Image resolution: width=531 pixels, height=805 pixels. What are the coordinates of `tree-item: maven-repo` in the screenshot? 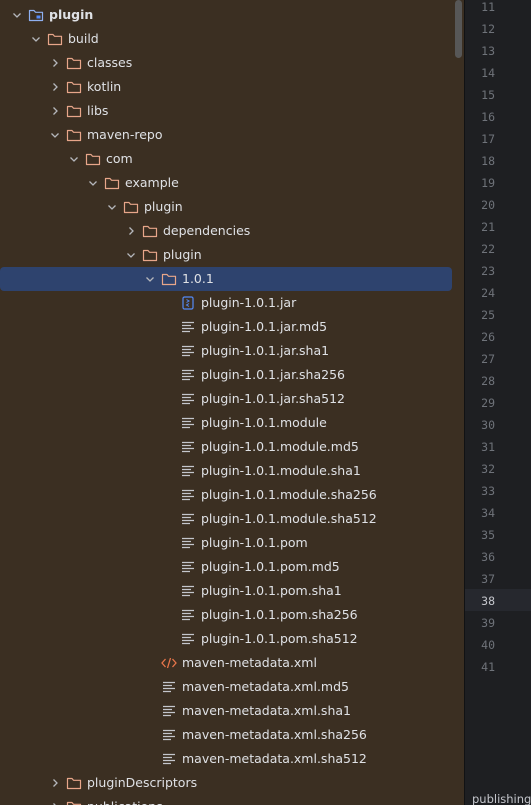 It's located at (226, 135).